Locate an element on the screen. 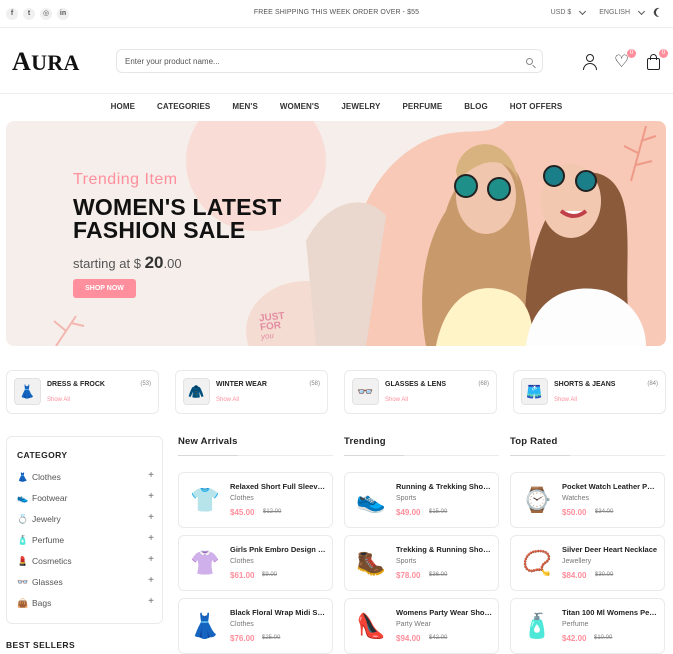 The width and height of the screenshot is (673, 654). product-name: Running & Trekking Shoes - White is located at coordinates (444, 486).